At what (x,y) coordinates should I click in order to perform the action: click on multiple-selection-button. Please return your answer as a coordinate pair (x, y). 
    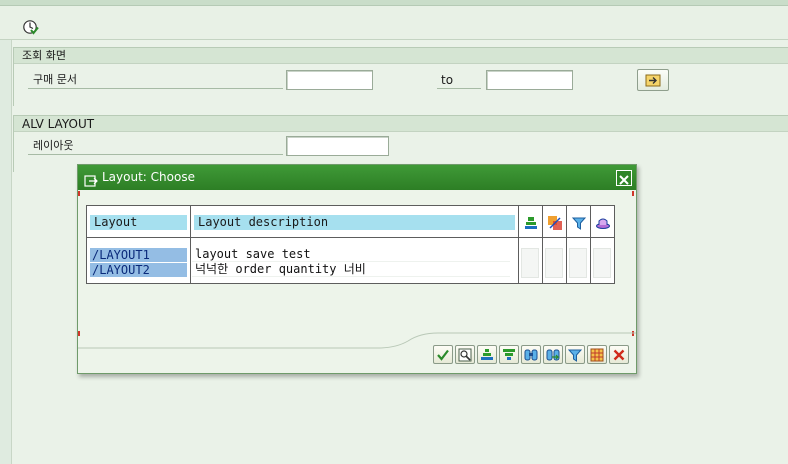
    Looking at the image, I should click on (653, 80).